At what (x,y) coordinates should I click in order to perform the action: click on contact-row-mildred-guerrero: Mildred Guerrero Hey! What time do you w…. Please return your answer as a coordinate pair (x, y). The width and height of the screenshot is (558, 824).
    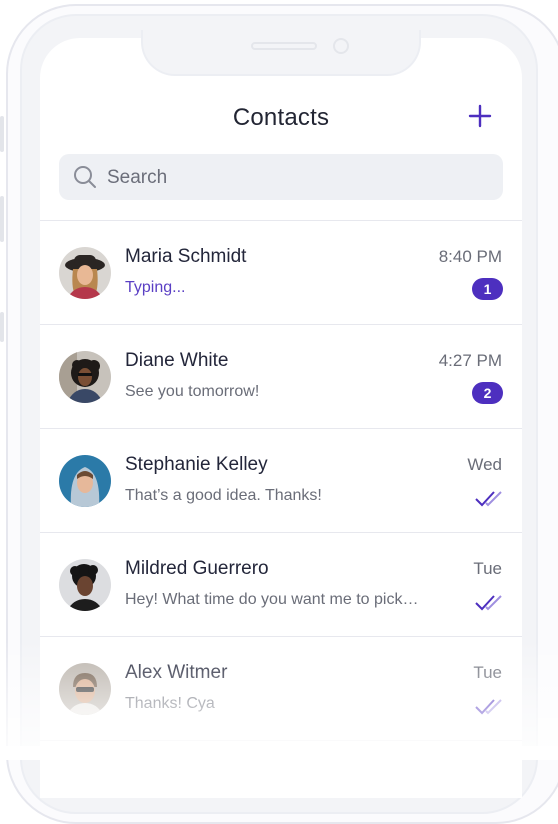
    Looking at the image, I should click on (281, 585).